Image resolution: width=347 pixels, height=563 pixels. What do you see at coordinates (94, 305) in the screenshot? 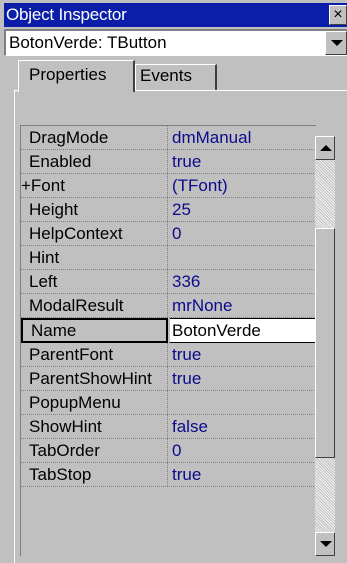
I see `property-name: ModalResult` at bounding box center [94, 305].